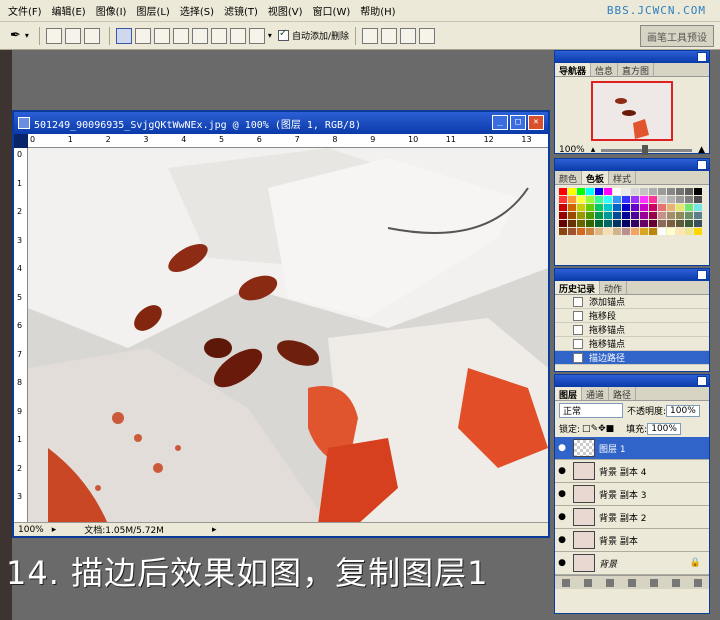 The height and width of the screenshot is (620, 720). I want to click on rectangle-icon, so click(161, 35).